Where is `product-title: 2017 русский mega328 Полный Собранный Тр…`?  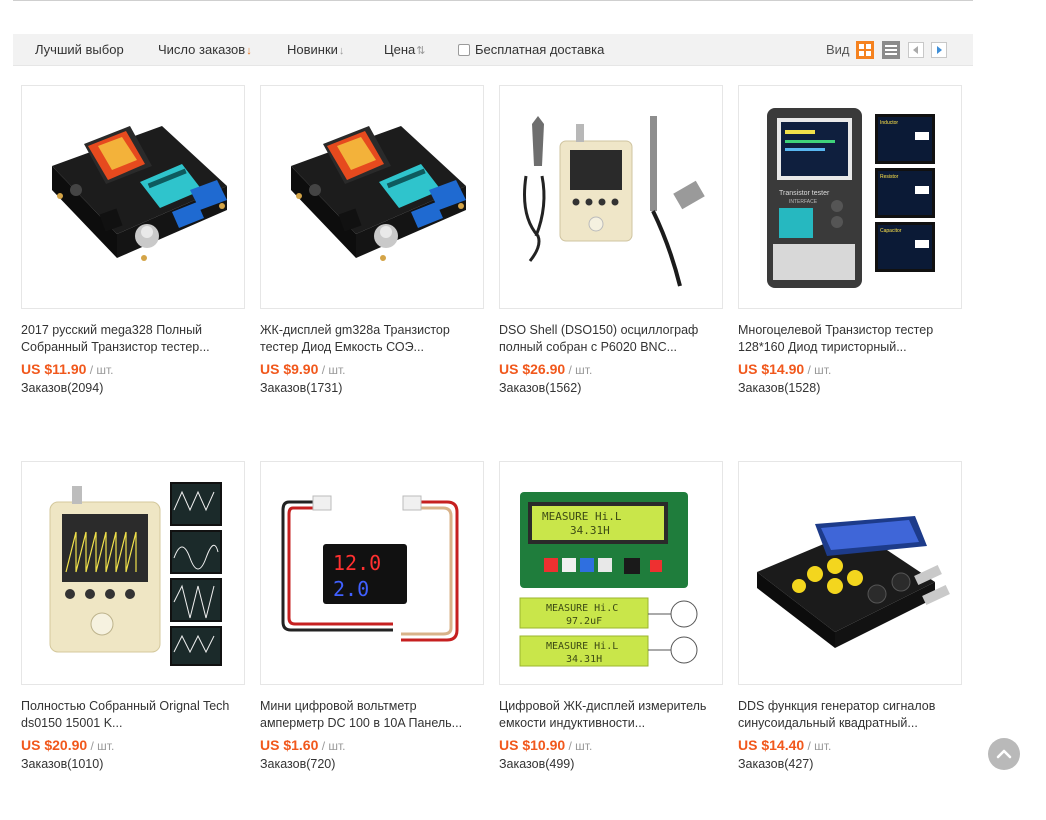 product-title: 2017 русский mega328 Полный Собранный Тр… is located at coordinates (133, 339).